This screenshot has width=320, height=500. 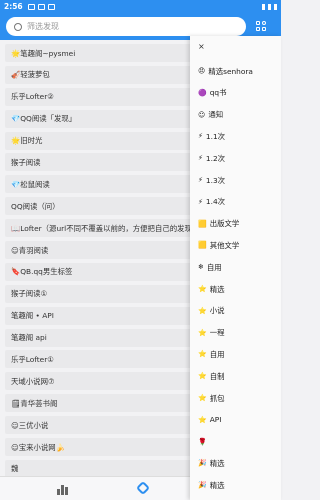 What do you see at coordinates (217, 311) in the screenshot?
I see `group-label: 小说` at bounding box center [217, 311].